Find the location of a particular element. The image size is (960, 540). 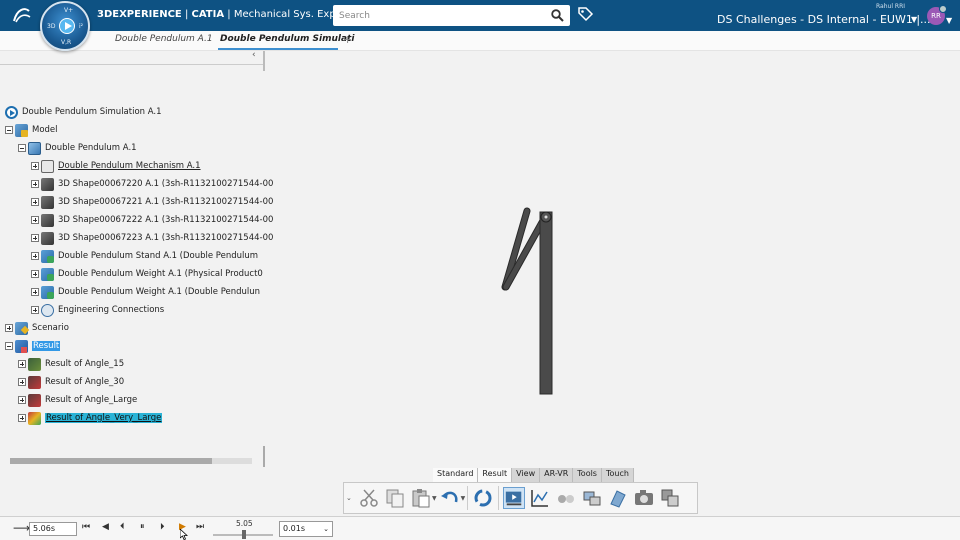

undo-icon is located at coordinates (450, 498).